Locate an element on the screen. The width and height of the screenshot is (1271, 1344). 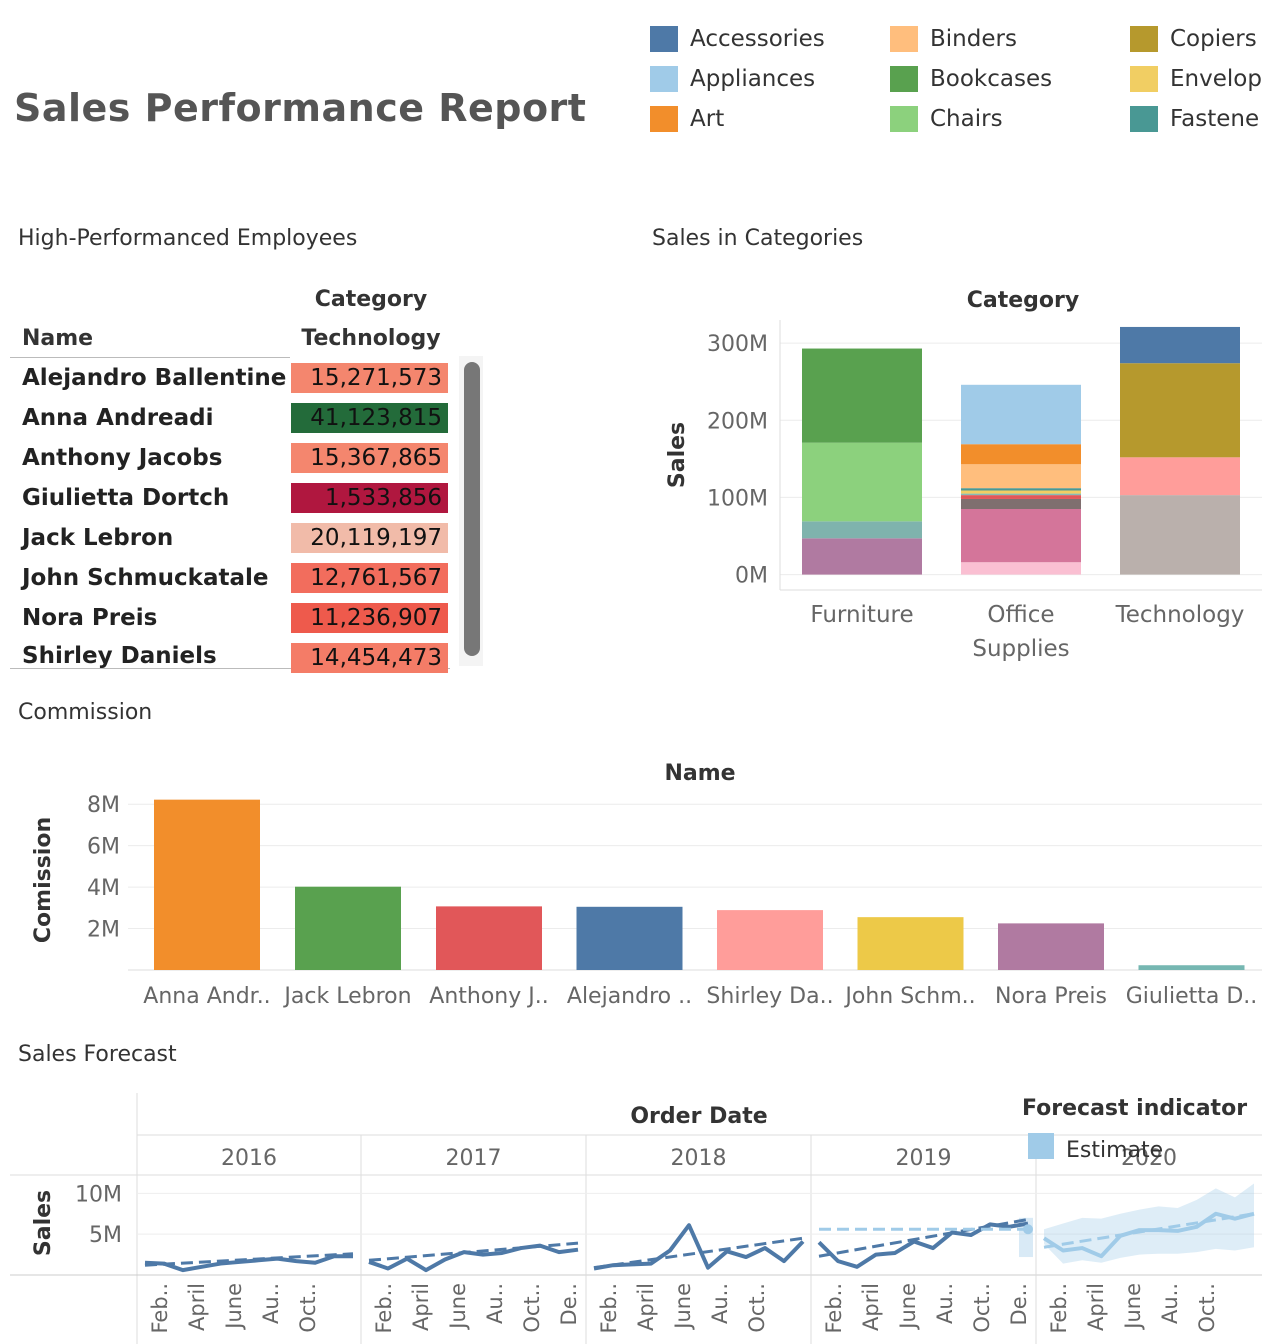
x-tick-label: Office is located at coordinates (1020, 615).